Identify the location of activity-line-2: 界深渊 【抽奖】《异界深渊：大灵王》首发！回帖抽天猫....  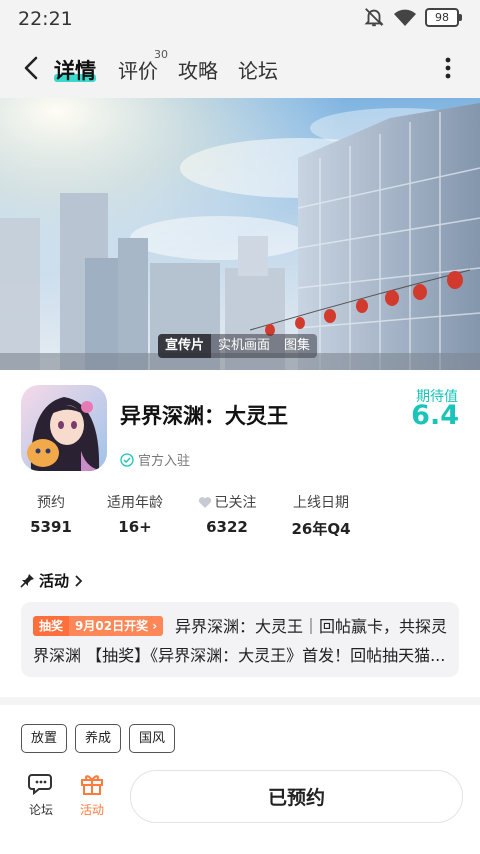
(239, 655).